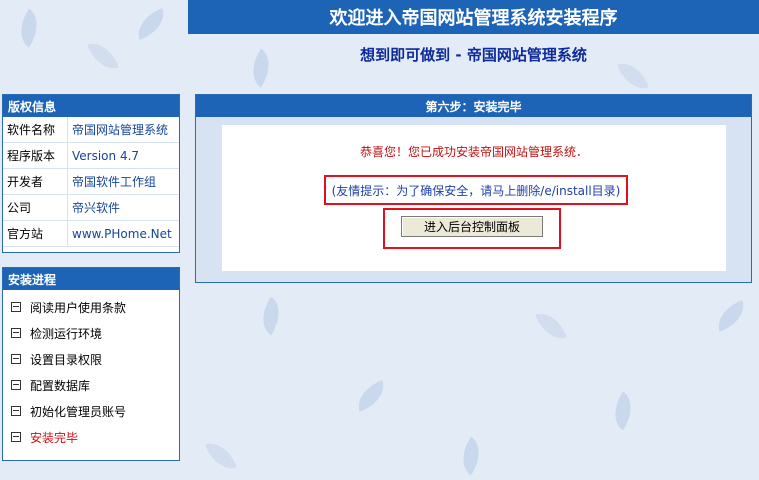 This screenshot has height=480, width=759. Describe the element at coordinates (35, 233) in the screenshot. I see `copyright-key: 官方站` at that location.